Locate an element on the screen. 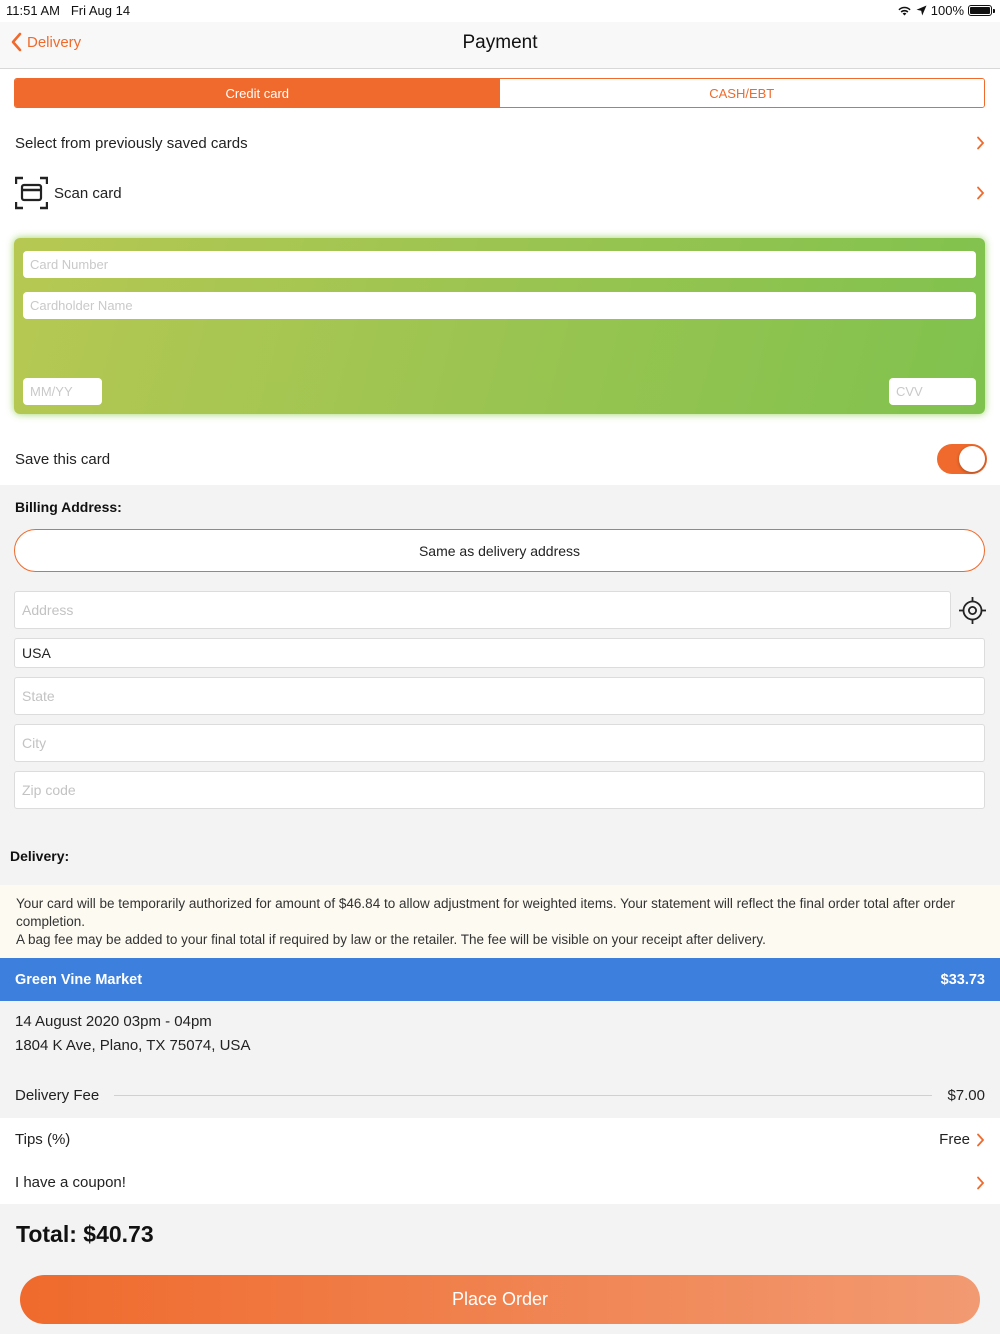 This screenshot has width=1000, height=1334. order-total: Total: $40.73 is located at coordinates (85, 1234).